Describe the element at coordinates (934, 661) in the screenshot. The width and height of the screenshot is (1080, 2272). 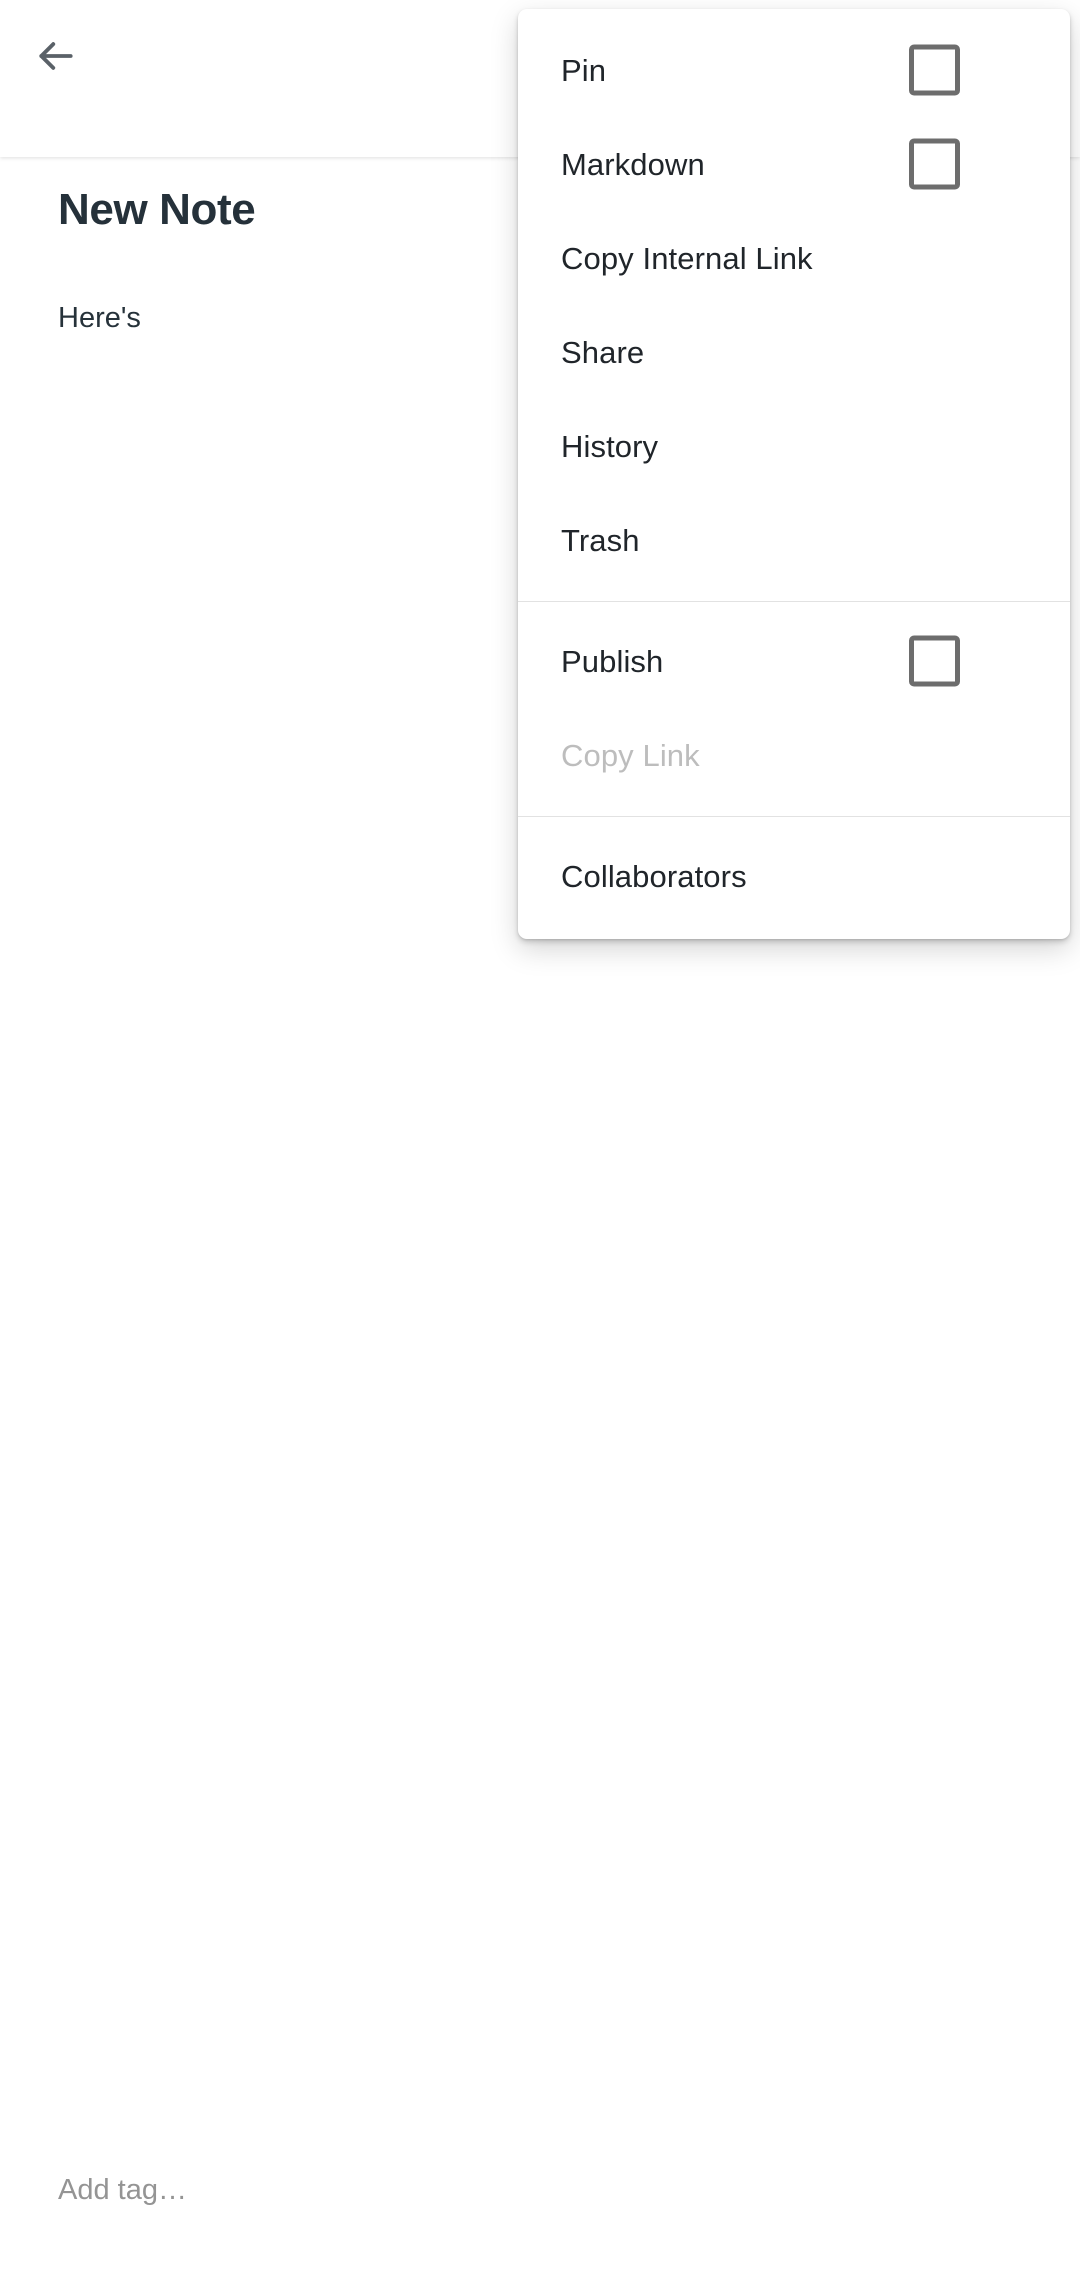
I see `checkbox-publish` at that location.